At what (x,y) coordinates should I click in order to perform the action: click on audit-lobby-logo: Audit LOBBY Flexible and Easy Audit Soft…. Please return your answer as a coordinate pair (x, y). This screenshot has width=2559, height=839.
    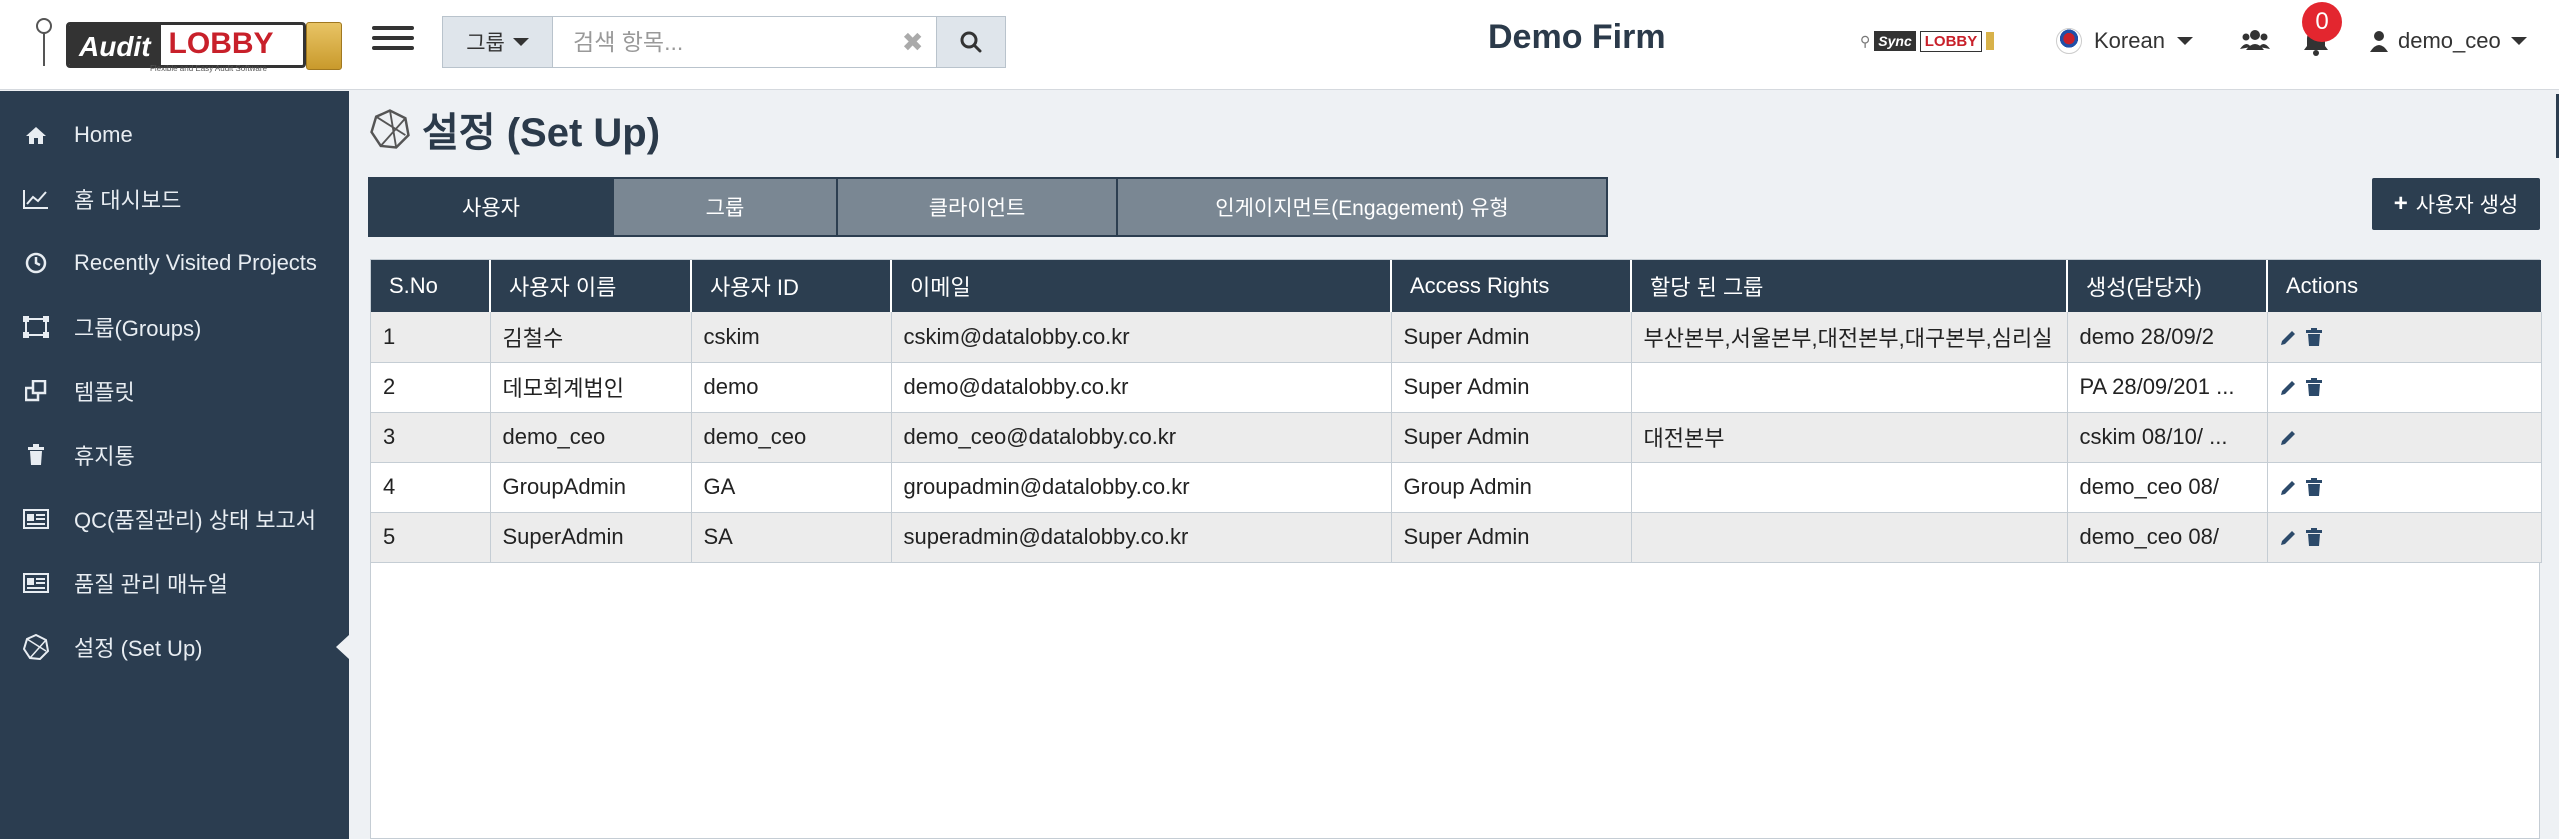
    Looking at the image, I should click on (186, 44).